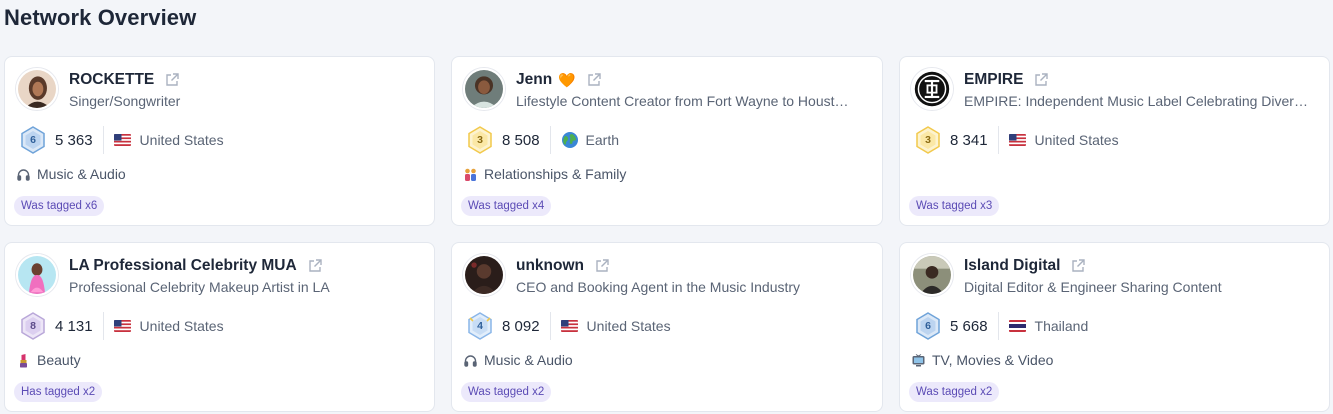 The image size is (1333, 414). What do you see at coordinates (1012, 266) in the screenshot?
I see `profile-name: Island Digital` at bounding box center [1012, 266].